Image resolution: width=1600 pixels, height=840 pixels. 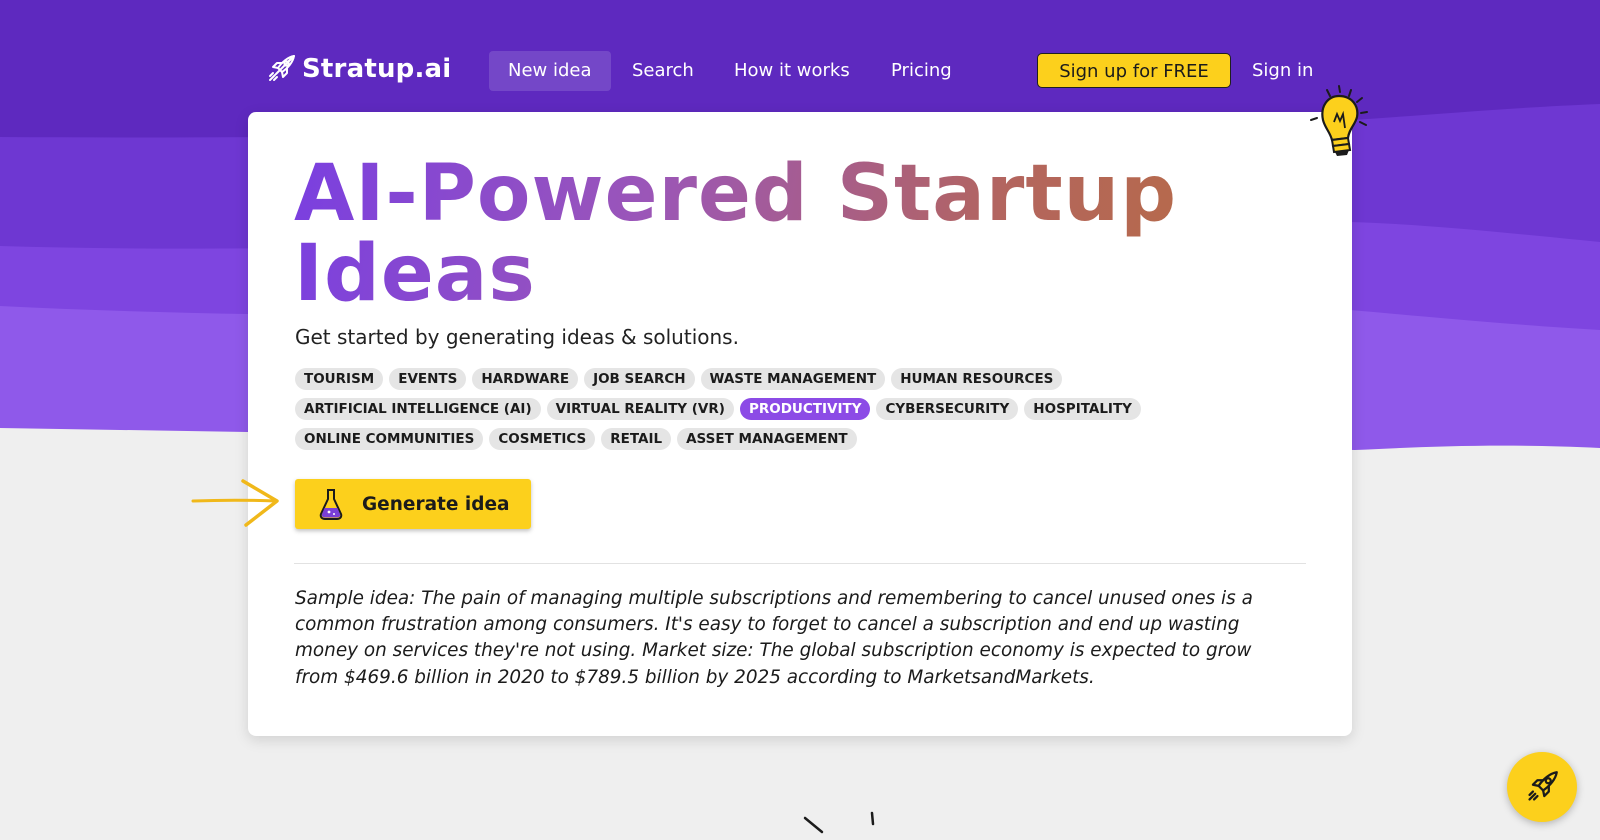 I want to click on nav-search: Search, so click(x=663, y=71).